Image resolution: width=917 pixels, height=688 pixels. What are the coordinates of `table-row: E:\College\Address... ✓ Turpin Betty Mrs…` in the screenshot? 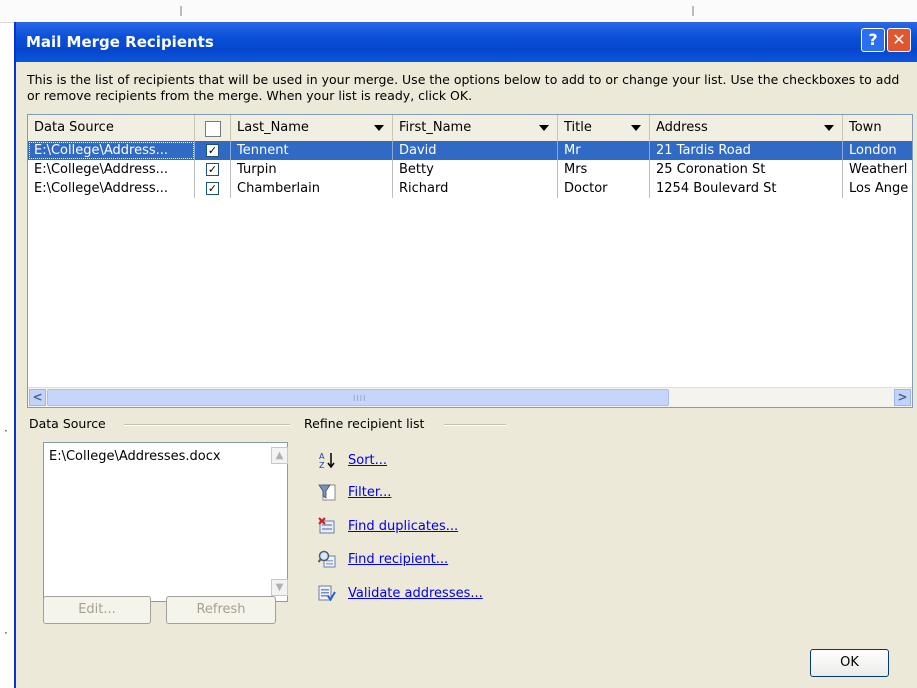 It's located at (470, 169).